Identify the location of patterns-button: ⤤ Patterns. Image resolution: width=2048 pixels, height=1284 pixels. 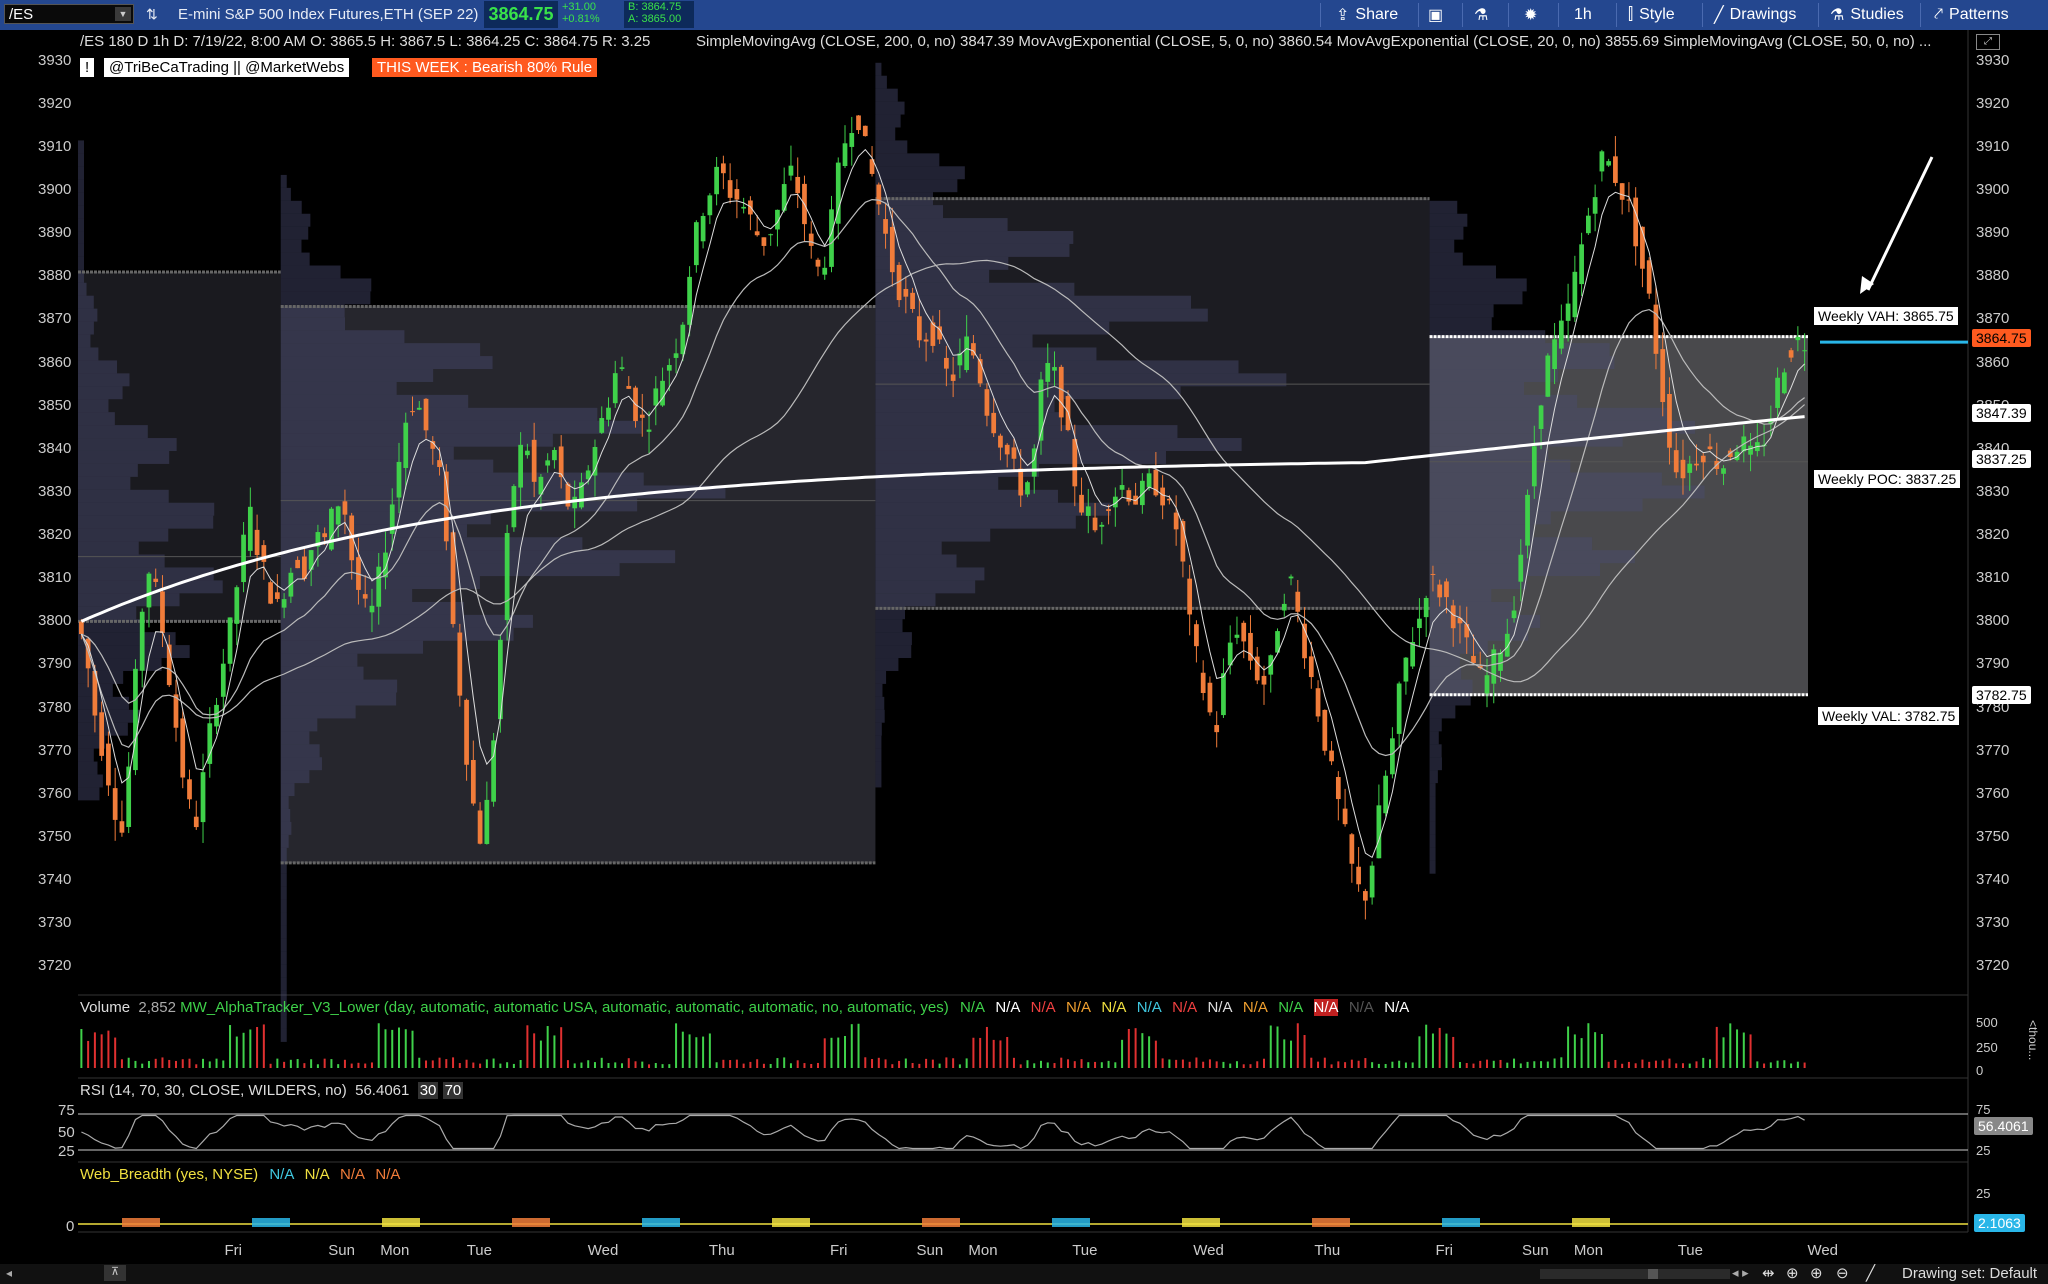
(1971, 15).